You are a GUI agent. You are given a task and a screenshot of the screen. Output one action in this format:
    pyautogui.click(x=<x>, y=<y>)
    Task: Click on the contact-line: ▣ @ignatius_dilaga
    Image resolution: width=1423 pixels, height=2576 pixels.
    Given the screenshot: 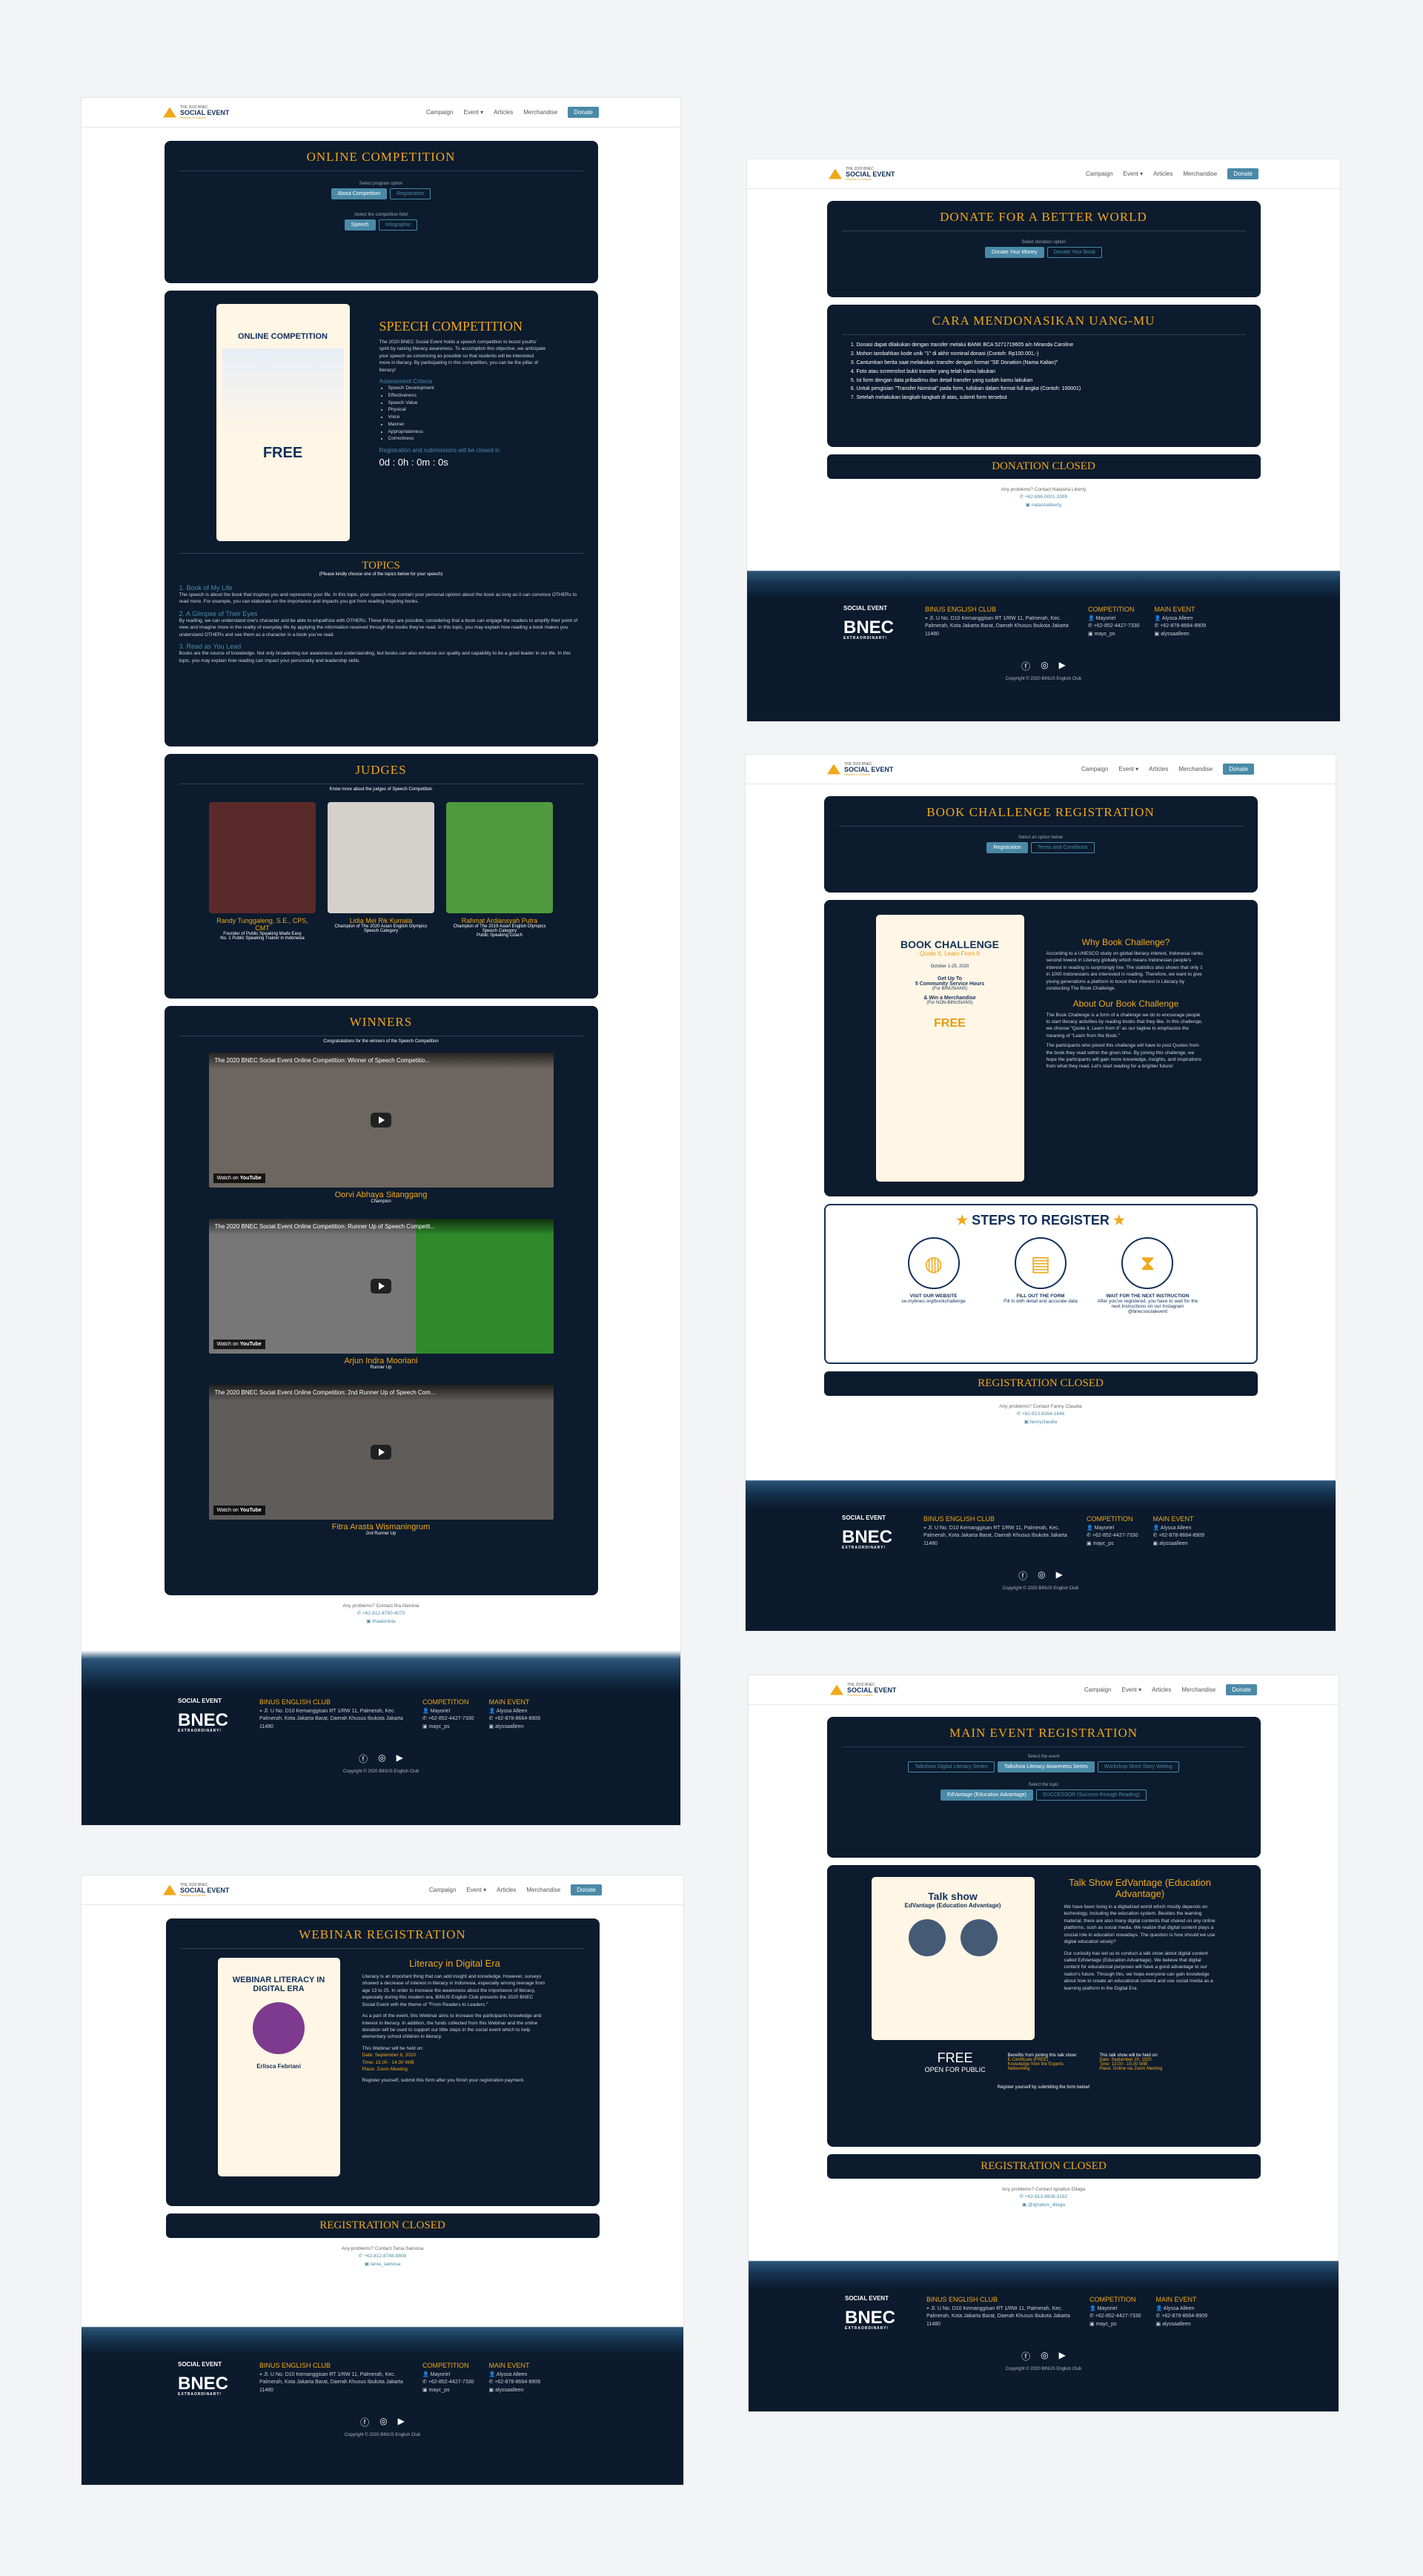 What is the action you would take?
    pyautogui.click(x=1044, y=2205)
    